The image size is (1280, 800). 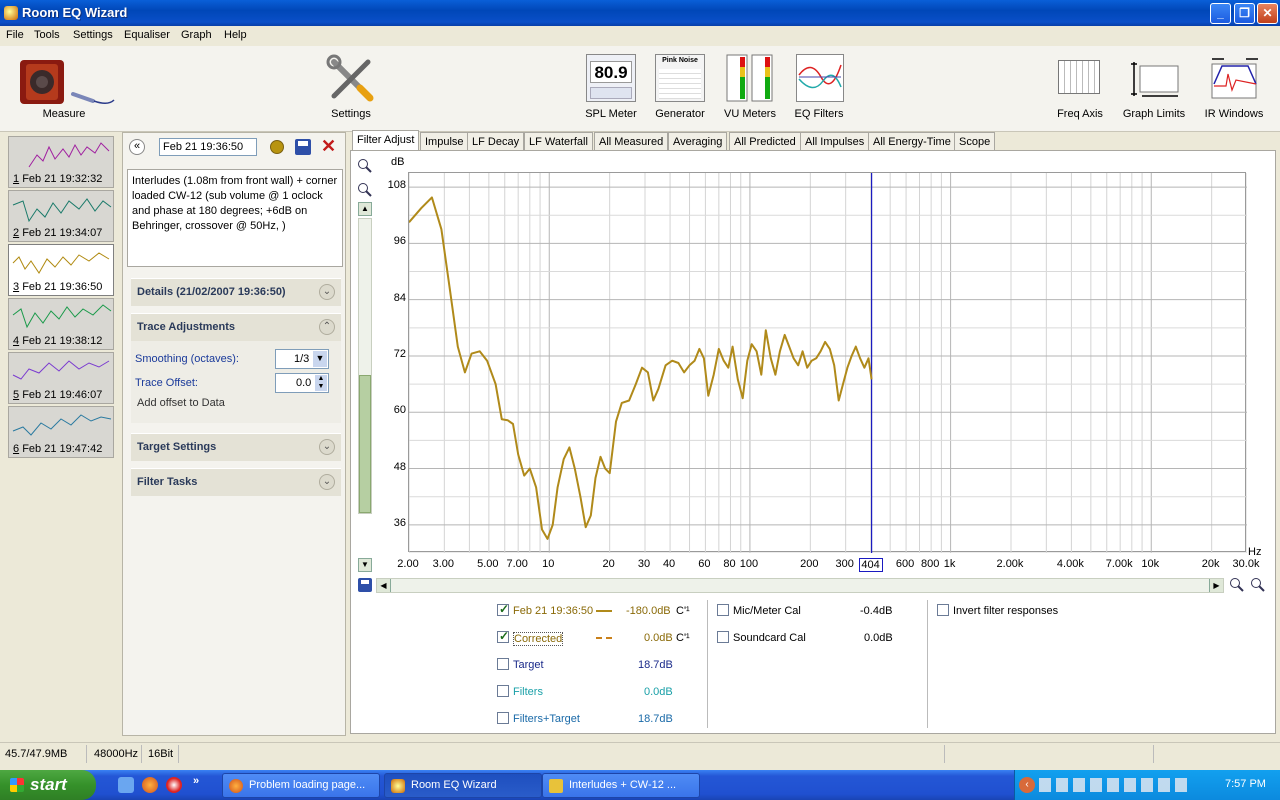 I want to click on tab-lf-waterfall: LF Waterfall, so click(x=558, y=142).